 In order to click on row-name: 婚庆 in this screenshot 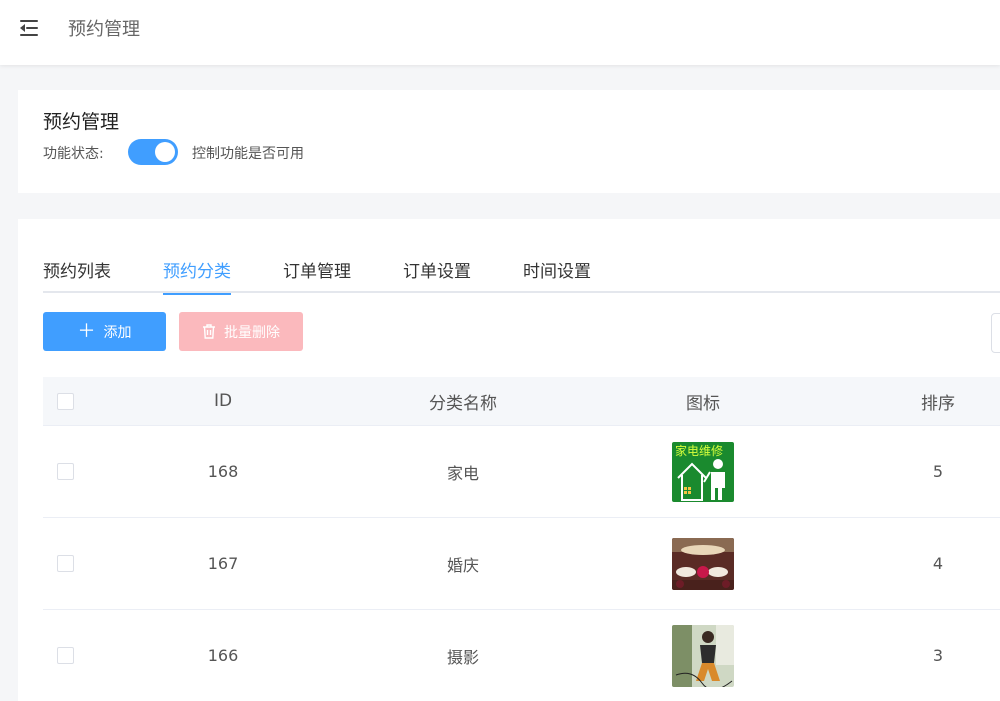, I will do `click(462, 565)`.